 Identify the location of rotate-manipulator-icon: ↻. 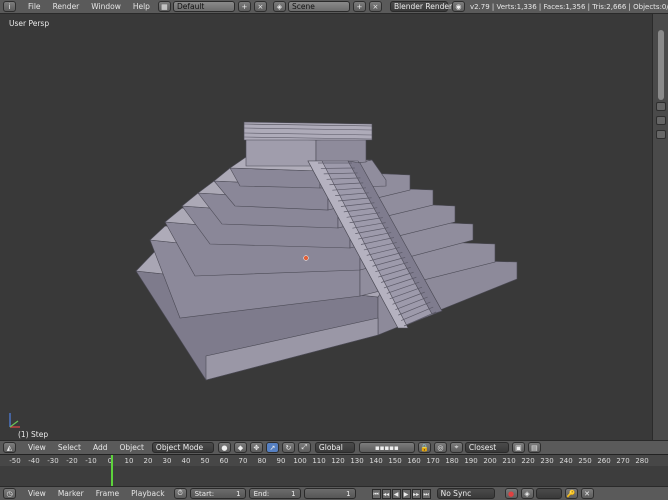
(288, 447).